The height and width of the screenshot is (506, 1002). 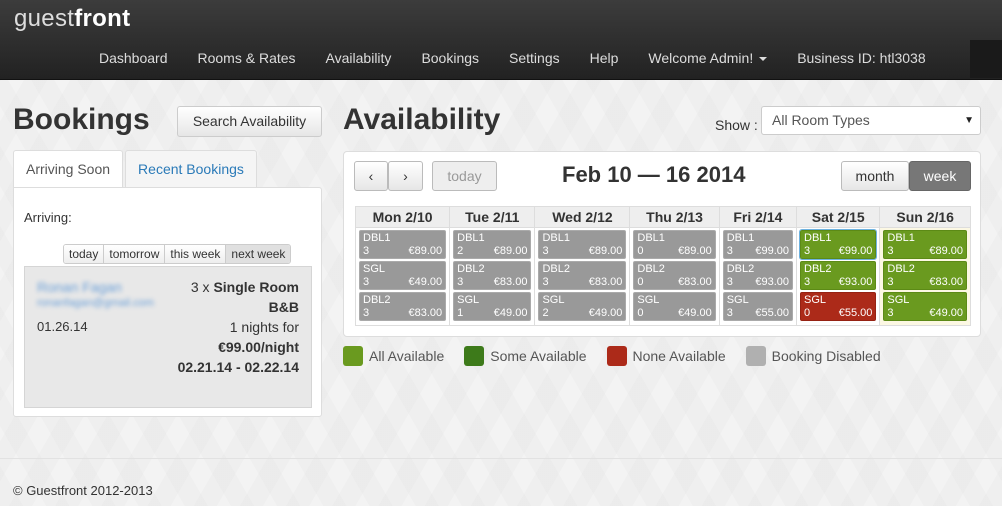 I want to click on filter-today: today, so click(x=84, y=254).